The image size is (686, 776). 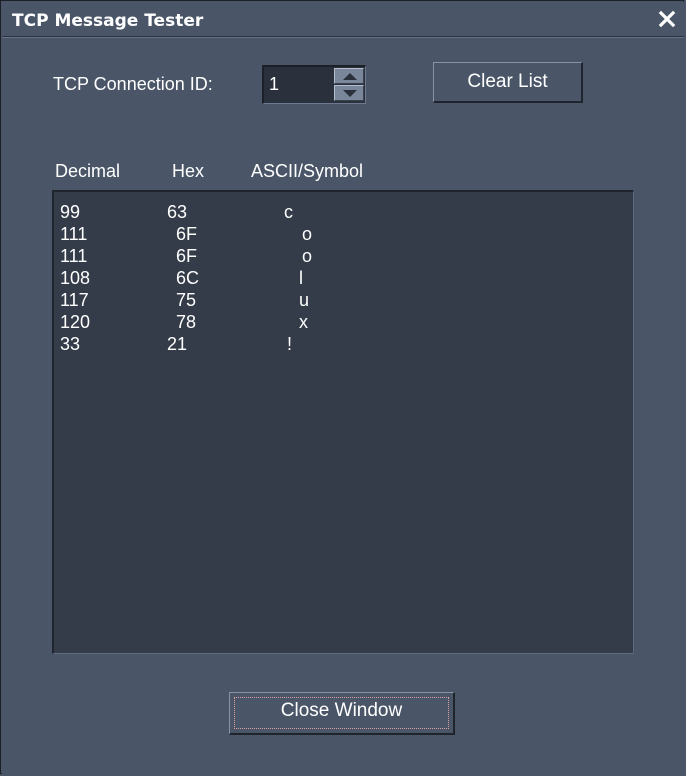 What do you see at coordinates (343, 323) in the screenshot?
I see `list-row: 120 78 x` at bounding box center [343, 323].